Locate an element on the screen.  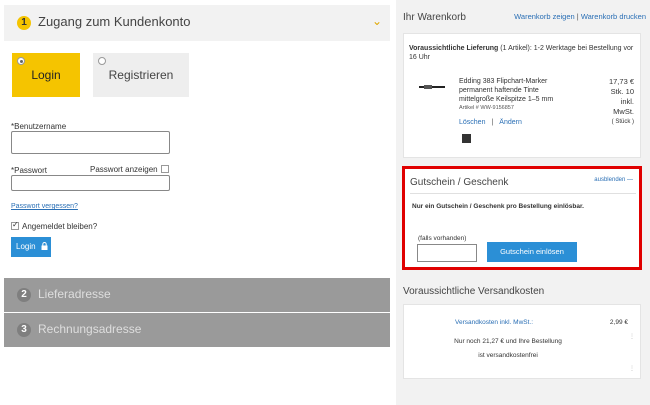
step-title: Zugang zum Kundenkonto is located at coordinates (114, 21).